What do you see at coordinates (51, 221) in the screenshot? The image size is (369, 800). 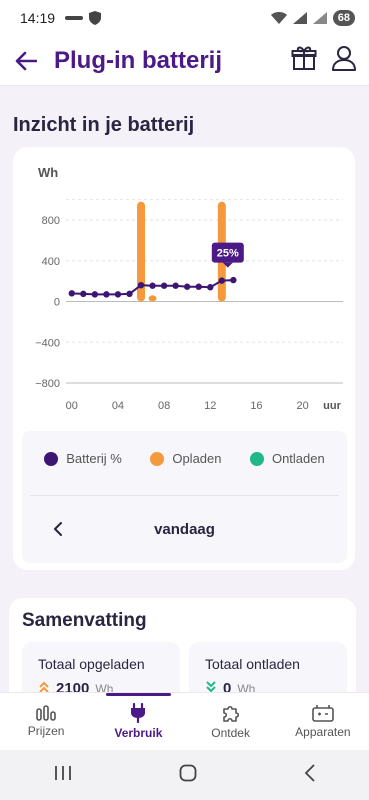 I see `y-tick-label: 800` at bounding box center [51, 221].